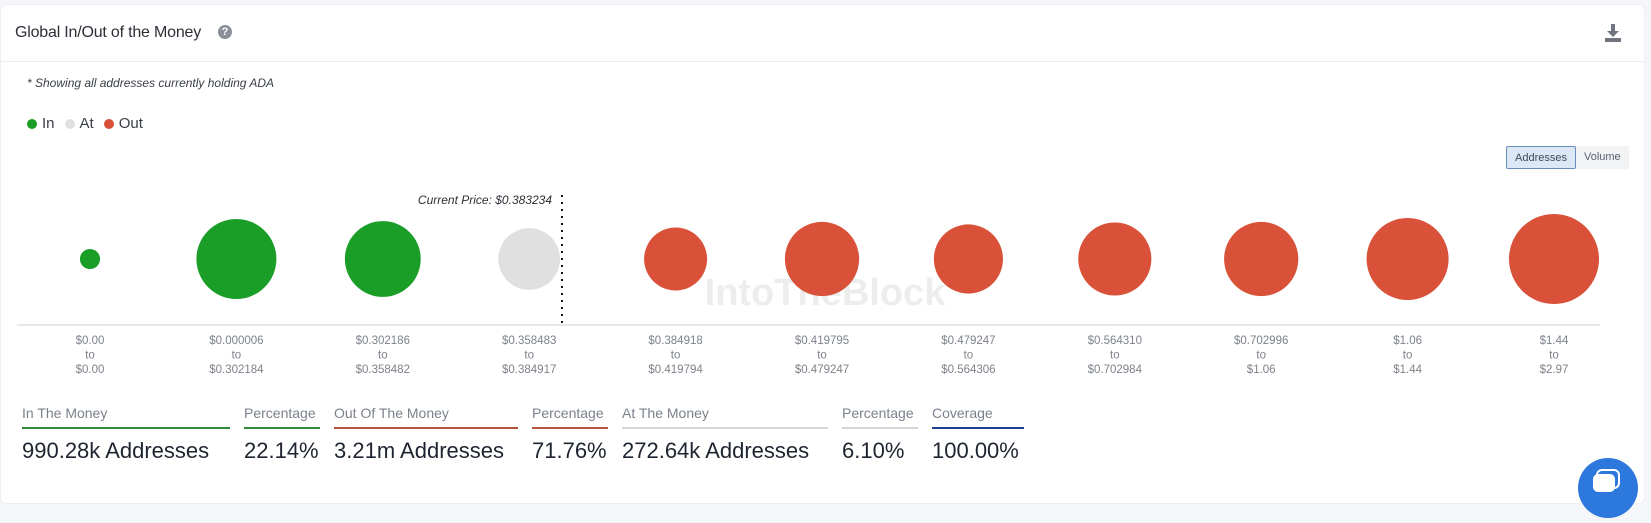  Describe the element at coordinates (419, 450) in the screenshot. I see `stat-value: 3.21m Addresses` at that location.